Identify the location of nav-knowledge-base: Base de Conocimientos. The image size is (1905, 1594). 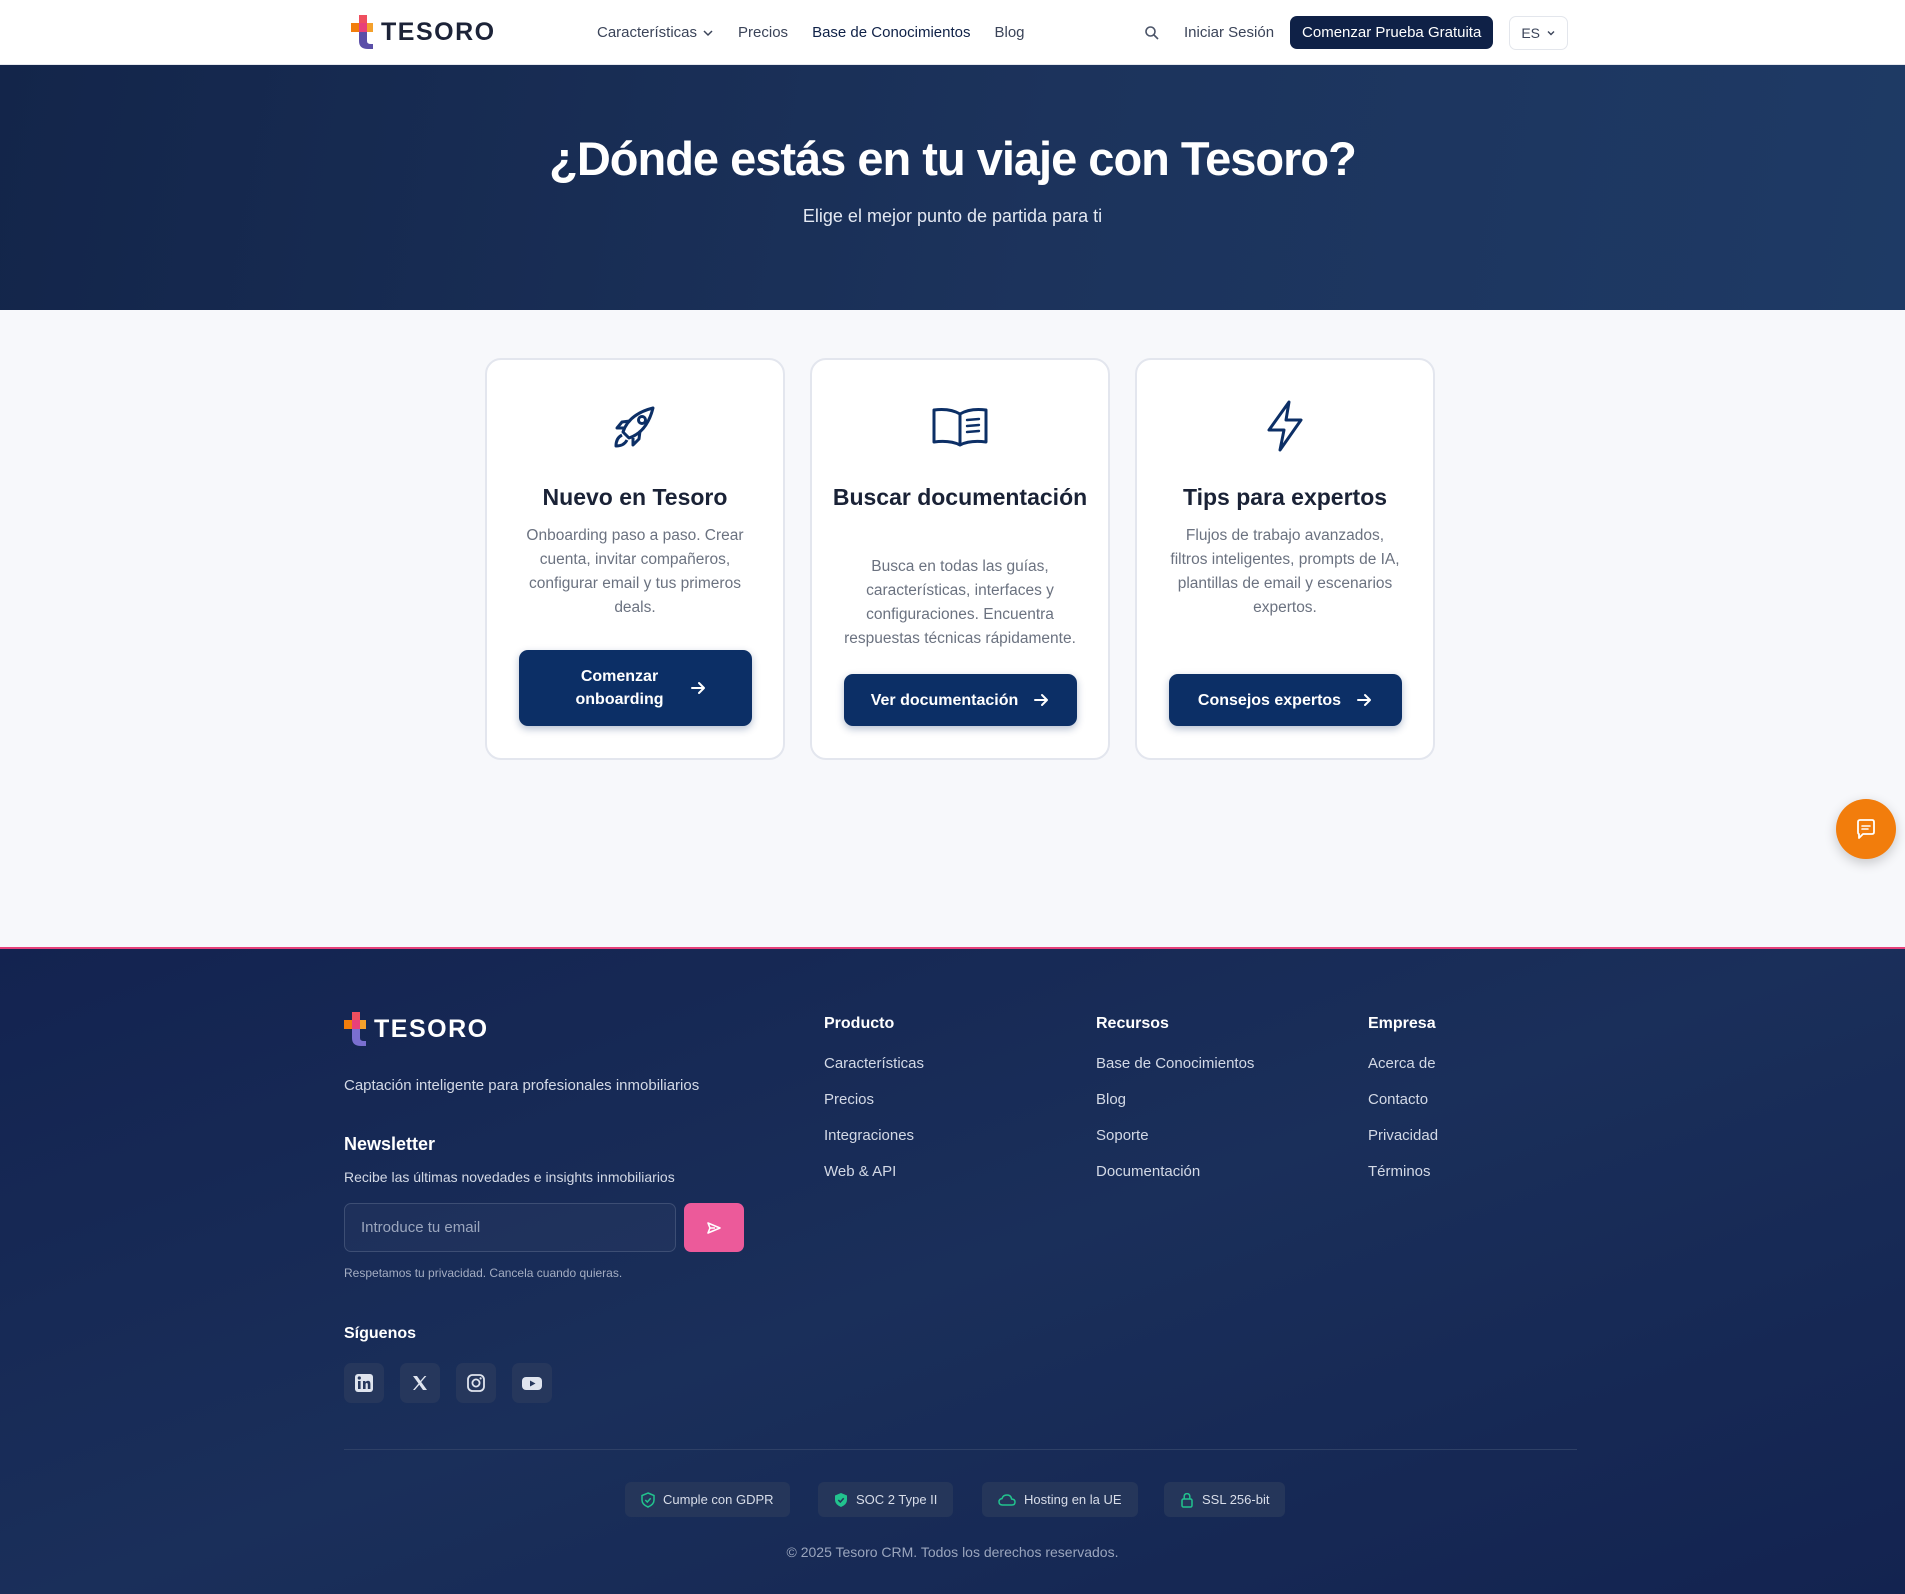
(891, 32).